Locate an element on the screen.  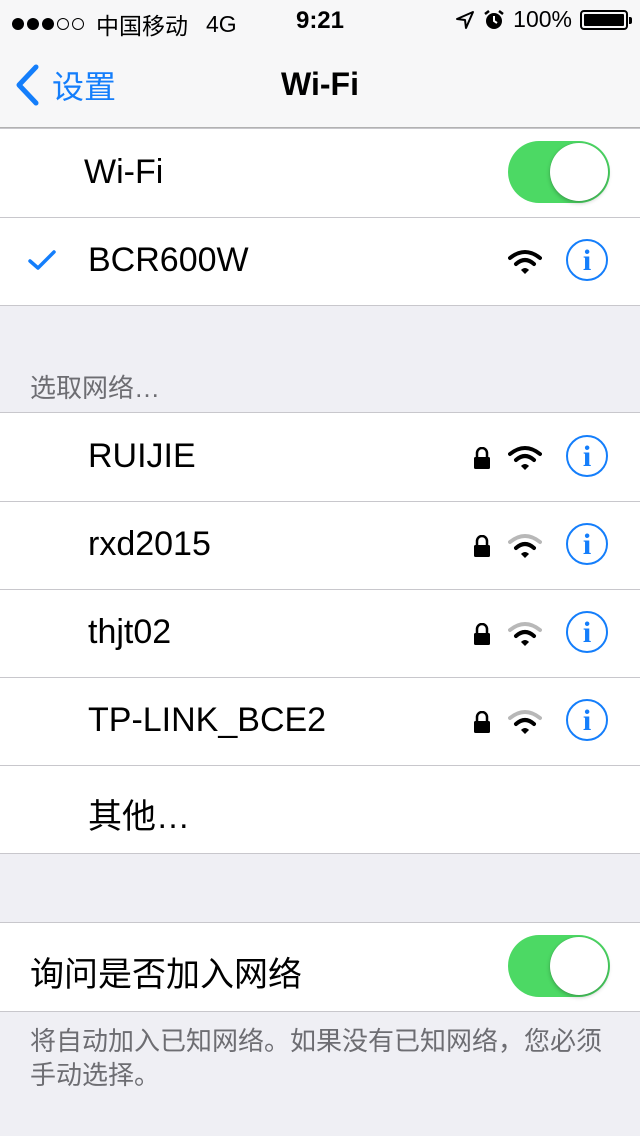
wifi-toggle is located at coordinates (559, 172).